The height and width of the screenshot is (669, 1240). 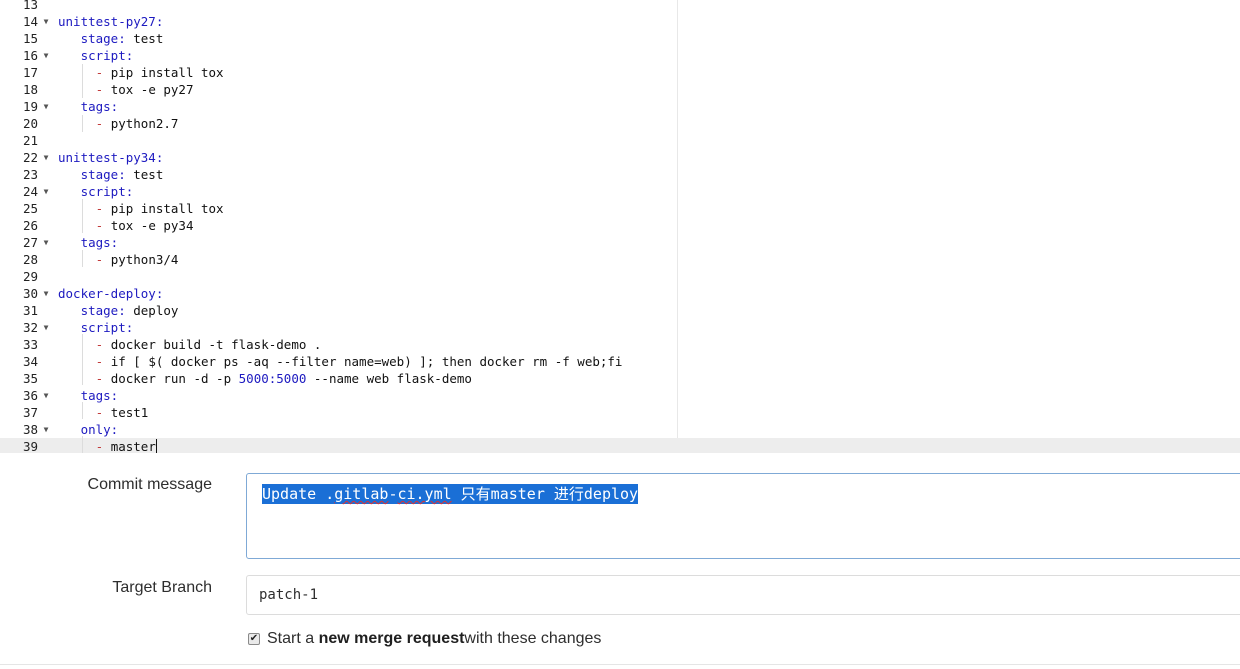 What do you see at coordinates (620, 72) in the screenshot?
I see `code-line: 17 - pip install tox` at bounding box center [620, 72].